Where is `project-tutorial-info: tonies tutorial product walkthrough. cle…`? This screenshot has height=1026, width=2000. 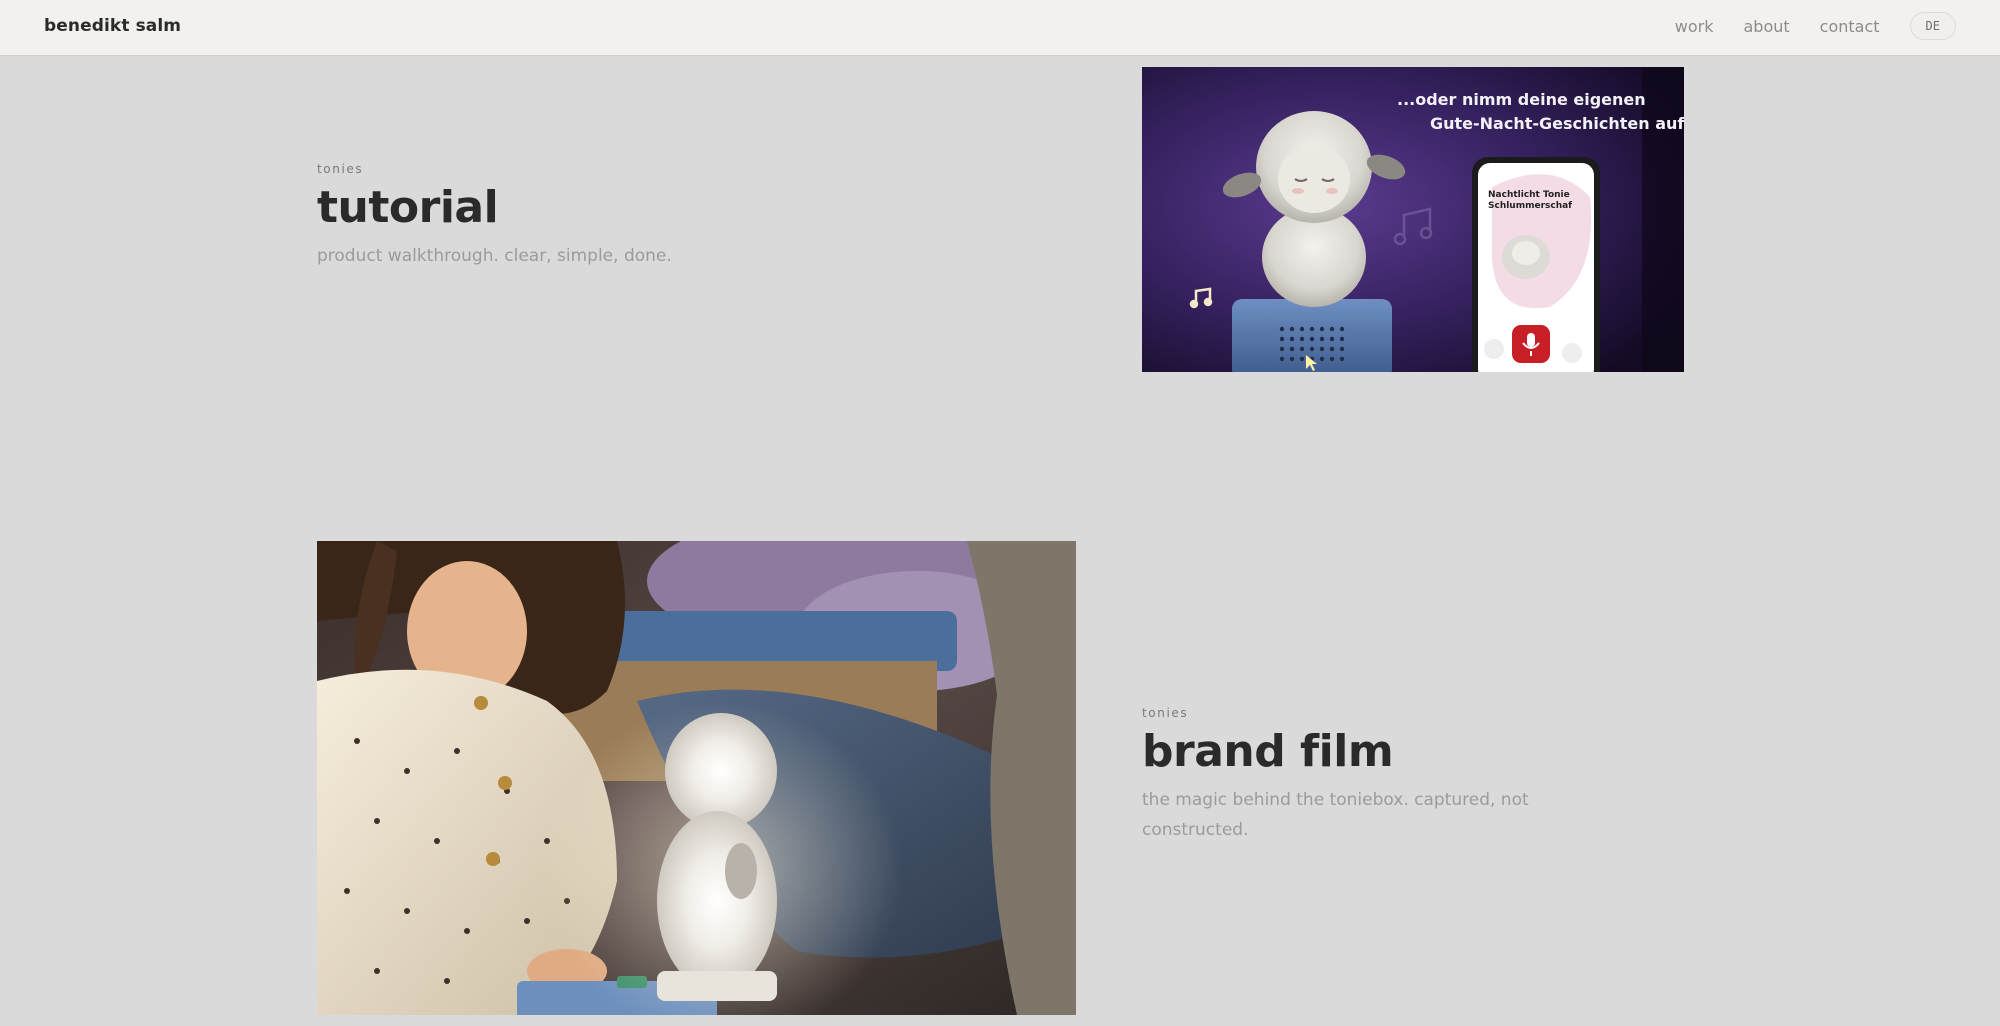
project-tutorial-info: tonies tutorial product walkthrough. cle… is located at coordinates (677, 216).